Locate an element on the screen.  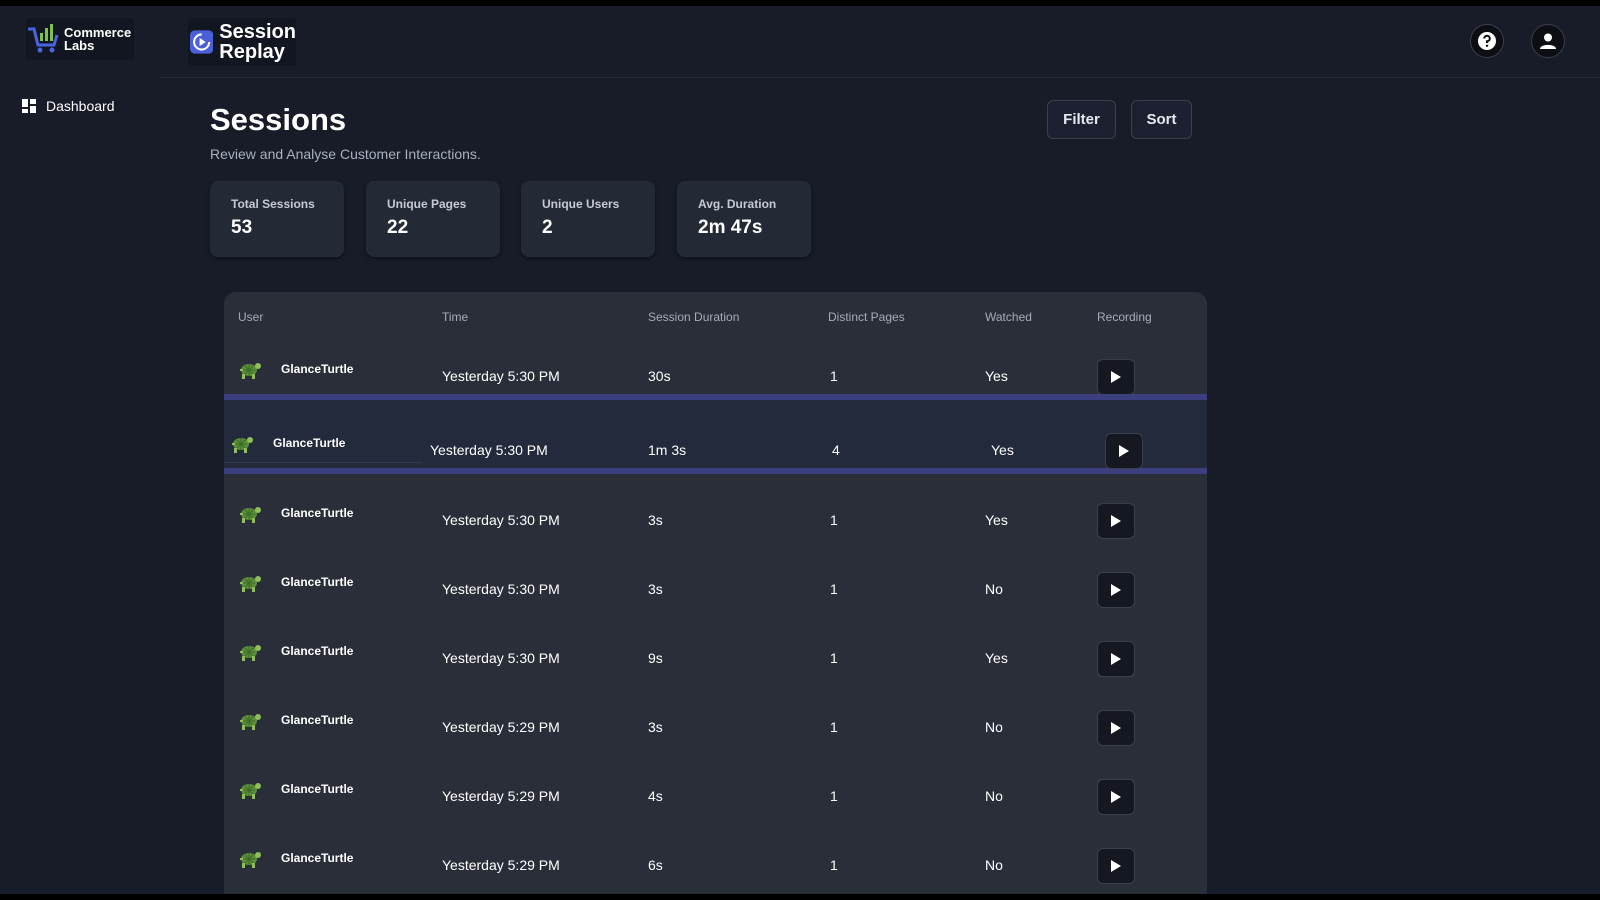
column-header-watched: Watched is located at coordinates (1008, 317).